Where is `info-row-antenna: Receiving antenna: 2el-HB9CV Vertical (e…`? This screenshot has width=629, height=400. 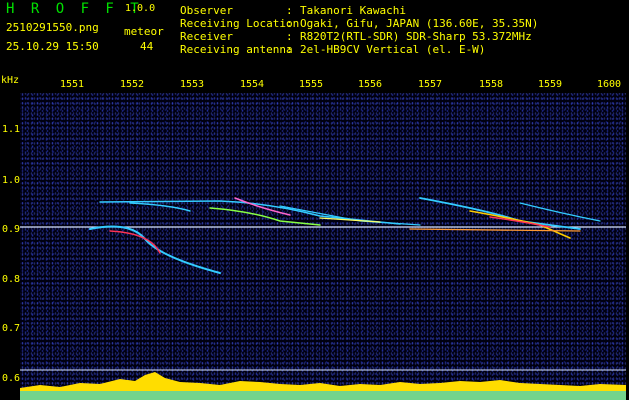 info-row-antenna: Receiving antenna: 2el-HB9CV Vertical (e… is located at coordinates (359, 49).